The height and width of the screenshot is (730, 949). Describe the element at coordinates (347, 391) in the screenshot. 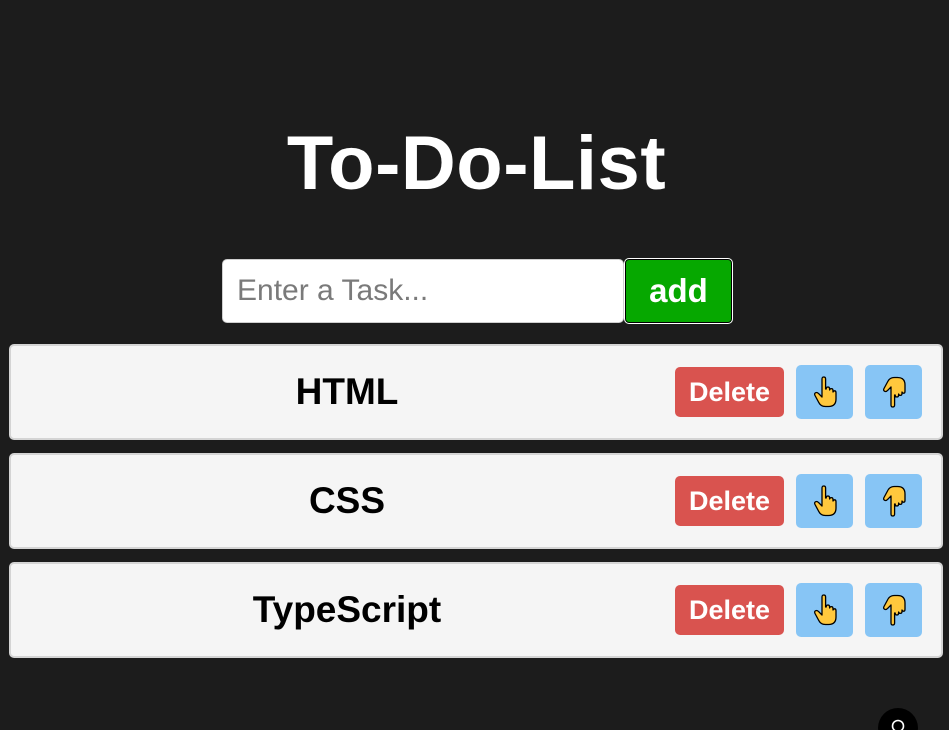

I see `task-text: HTML` at that location.